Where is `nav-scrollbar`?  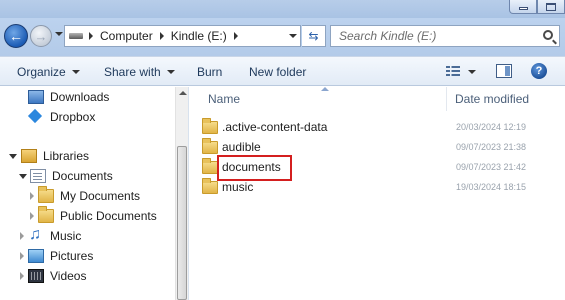 nav-scrollbar is located at coordinates (181, 193).